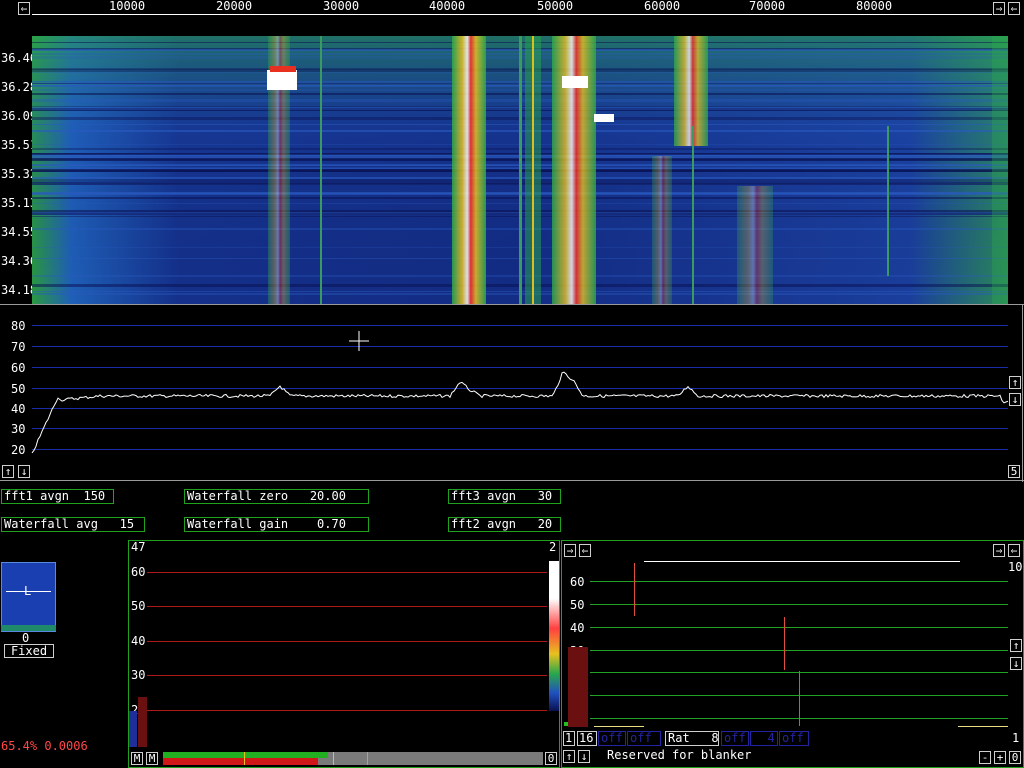 The image size is (1024, 768). I want to click on baseband-m-button-1: M, so click(137, 758).